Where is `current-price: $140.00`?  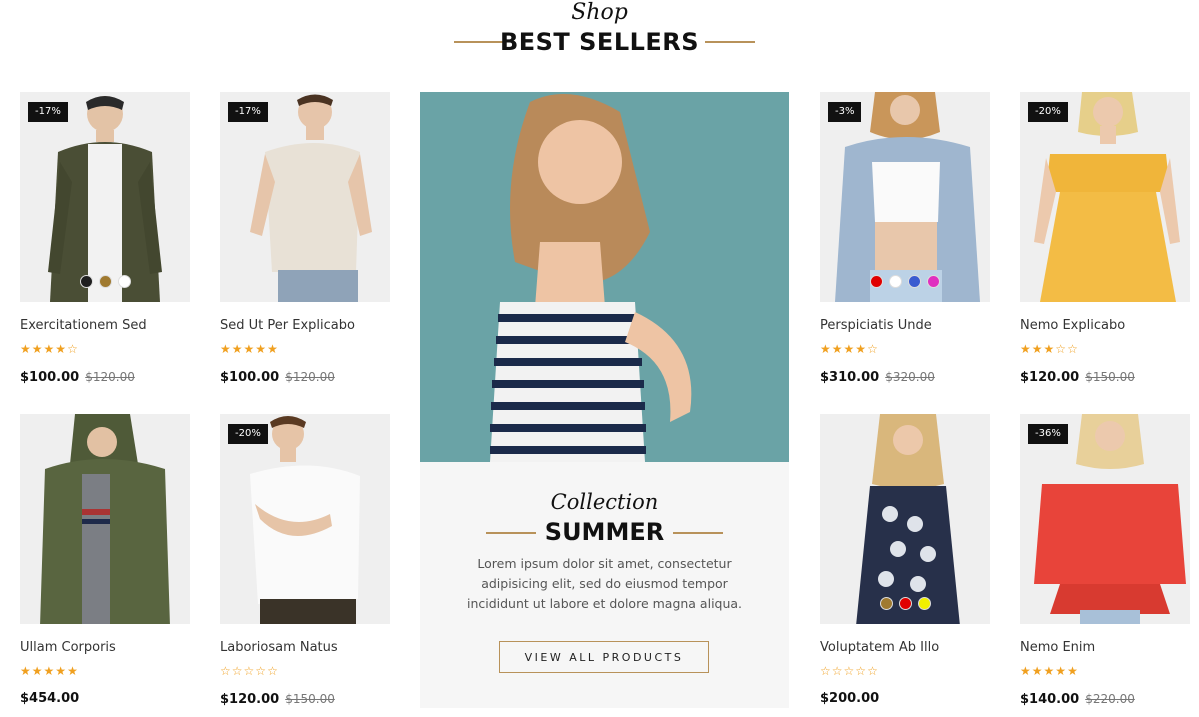
current-price: $140.00 is located at coordinates (1050, 699).